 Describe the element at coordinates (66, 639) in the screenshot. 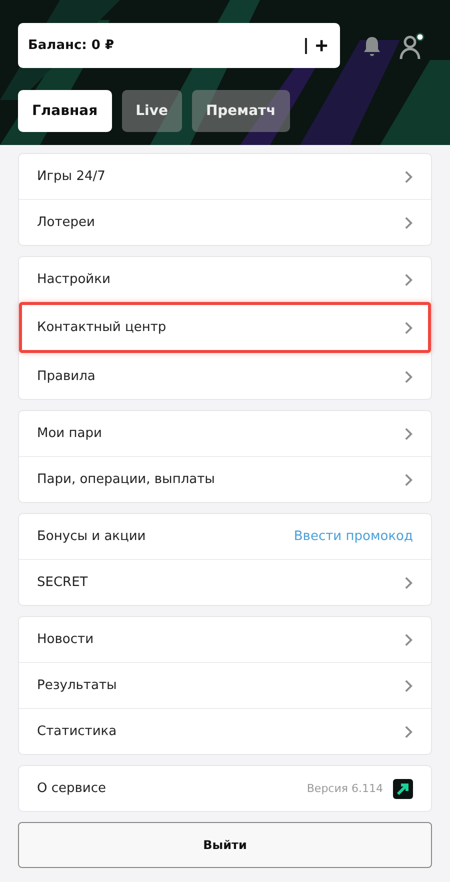

I see `menu-item-label: Новости` at that location.